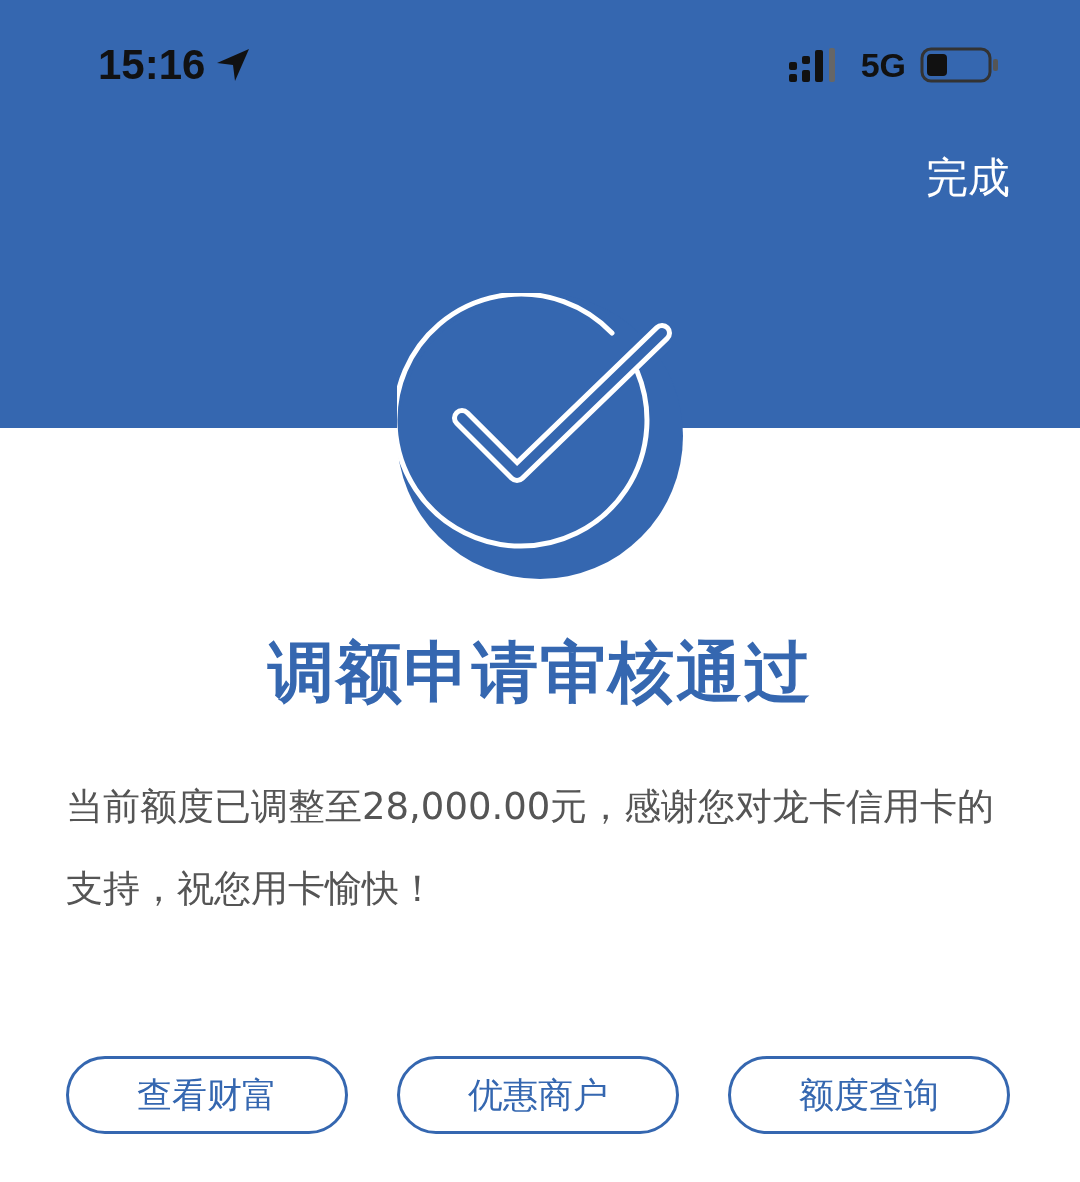  Describe the element at coordinates (152, 65) in the screenshot. I see `status-time: 15:16` at that location.